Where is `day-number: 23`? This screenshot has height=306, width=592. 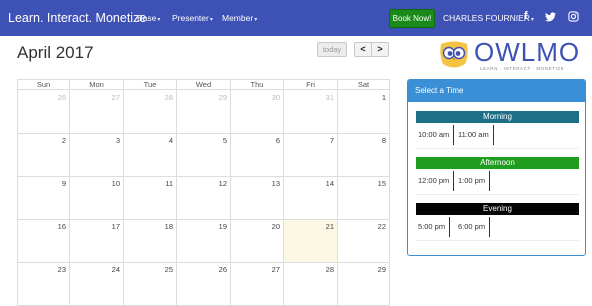 day-number: 23 is located at coordinates (61, 269).